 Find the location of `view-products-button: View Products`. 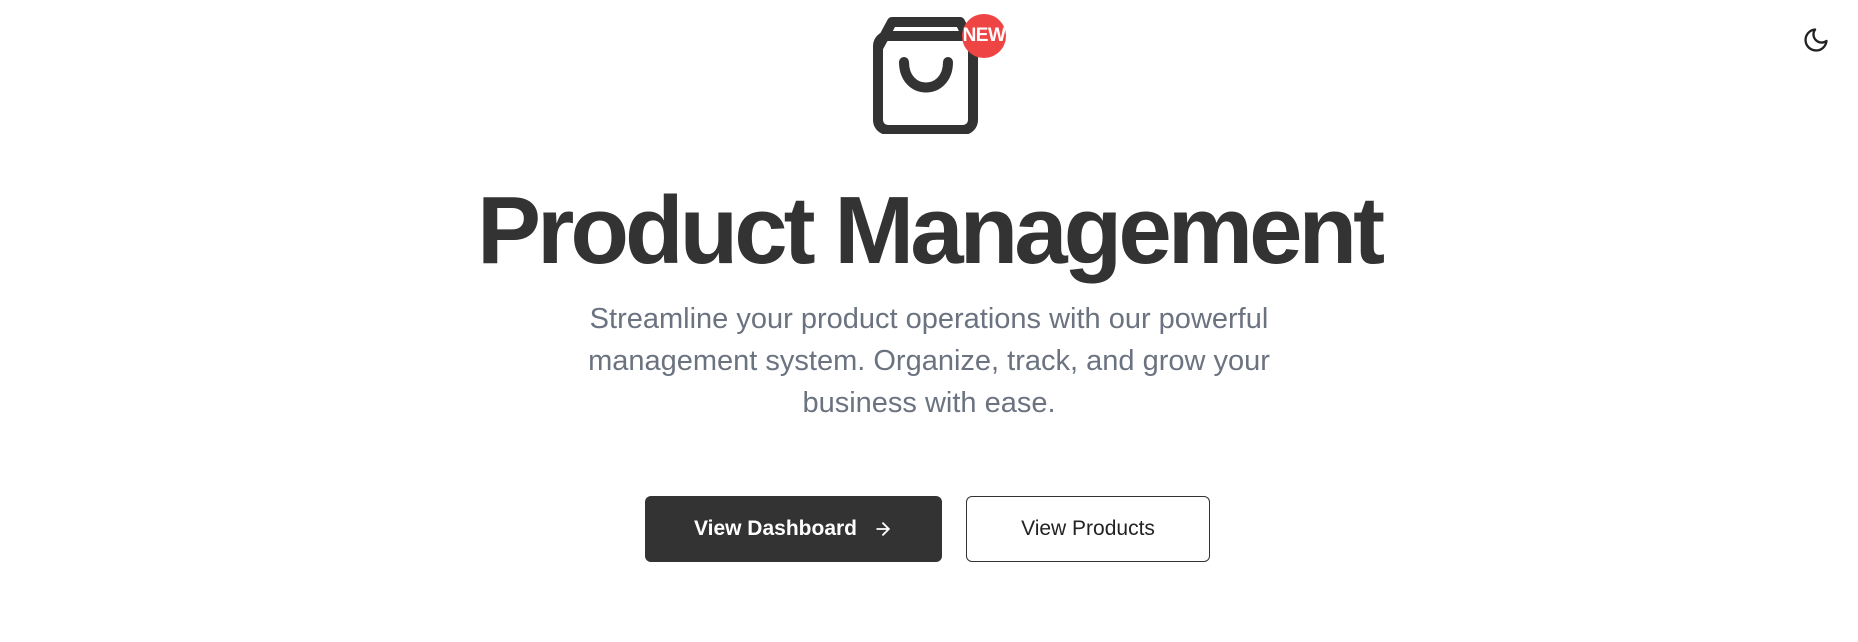

view-products-button: View Products is located at coordinates (1088, 529).